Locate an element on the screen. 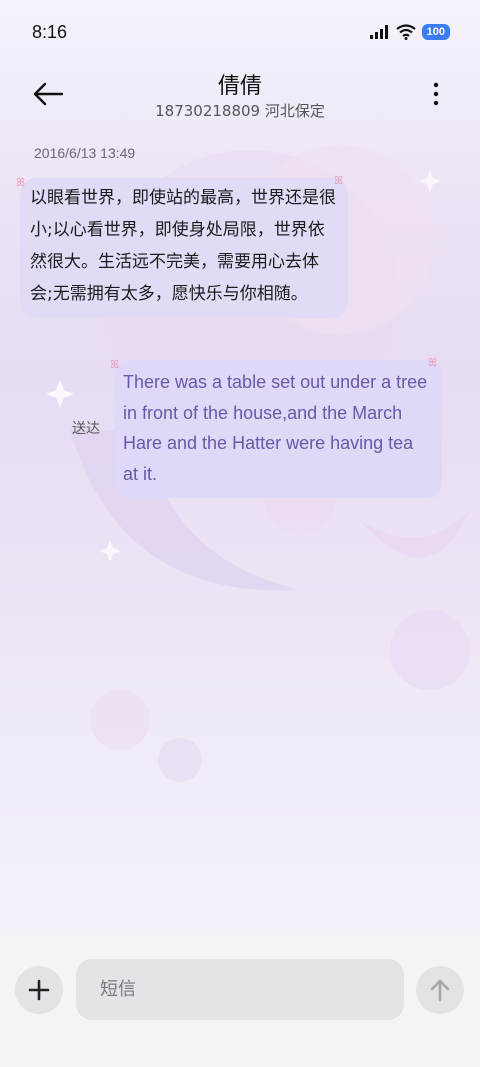 This screenshot has width=480, height=1067. delivery-status: 送达 is located at coordinates (86, 429).